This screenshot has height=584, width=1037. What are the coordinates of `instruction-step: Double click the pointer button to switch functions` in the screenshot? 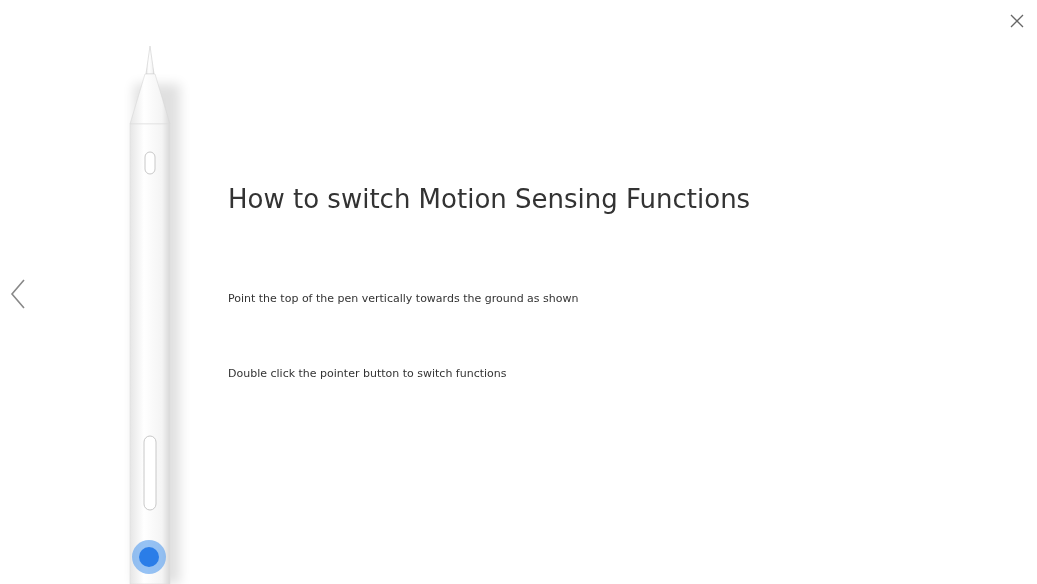 It's located at (612, 373).